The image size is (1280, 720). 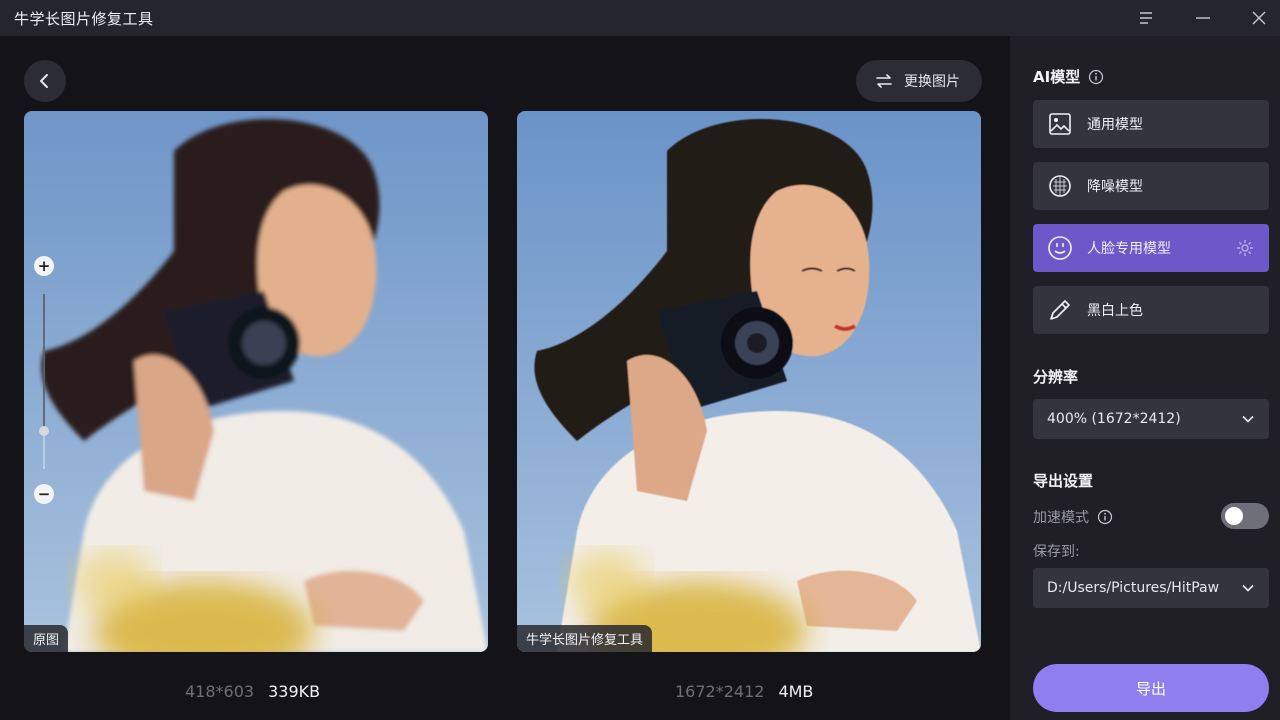 I want to click on save-to-label: 保存到:, so click(x=1056, y=552).